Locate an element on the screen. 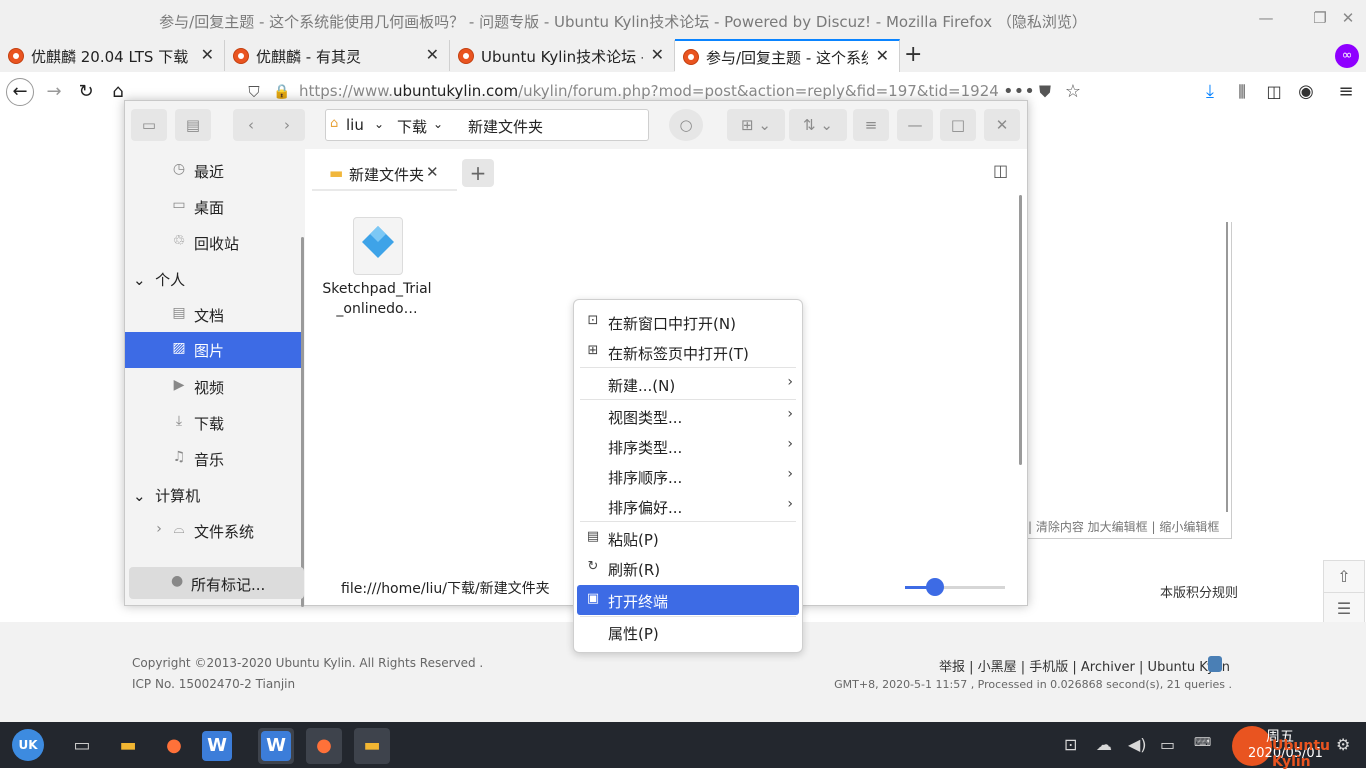 The width and height of the screenshot is (1366, 770). sidebar-group-personal: ⌄ 个人 is located at coordinates (159, 279).